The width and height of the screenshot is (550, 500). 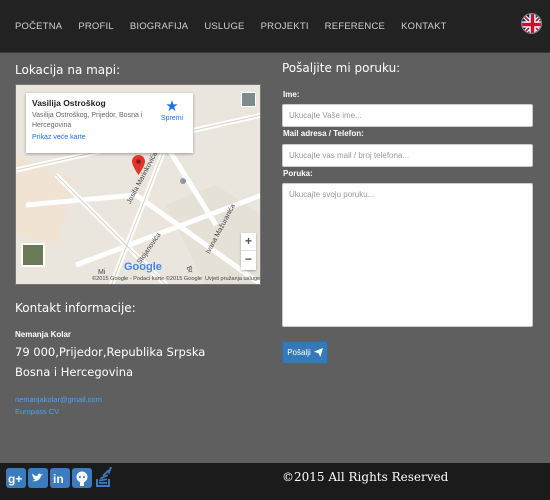 I want to click on map-fullscreen-icon, so click(x=248, y=99).